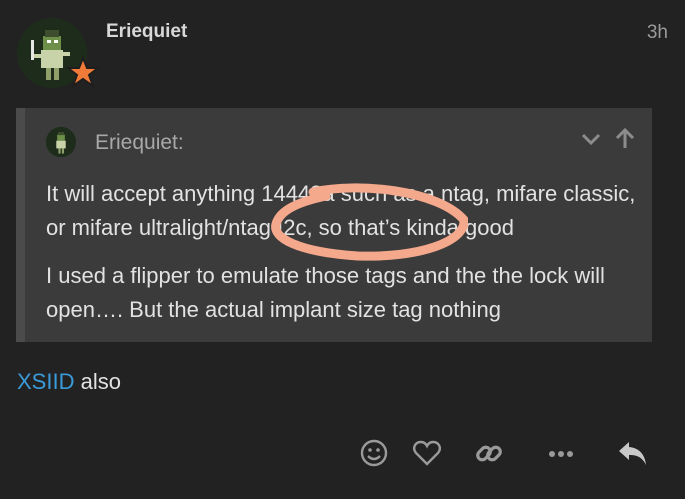 The height and width of the screenshot is (499, 685). I want to click on quote-author: Eriequiet:, so click(139, 143).